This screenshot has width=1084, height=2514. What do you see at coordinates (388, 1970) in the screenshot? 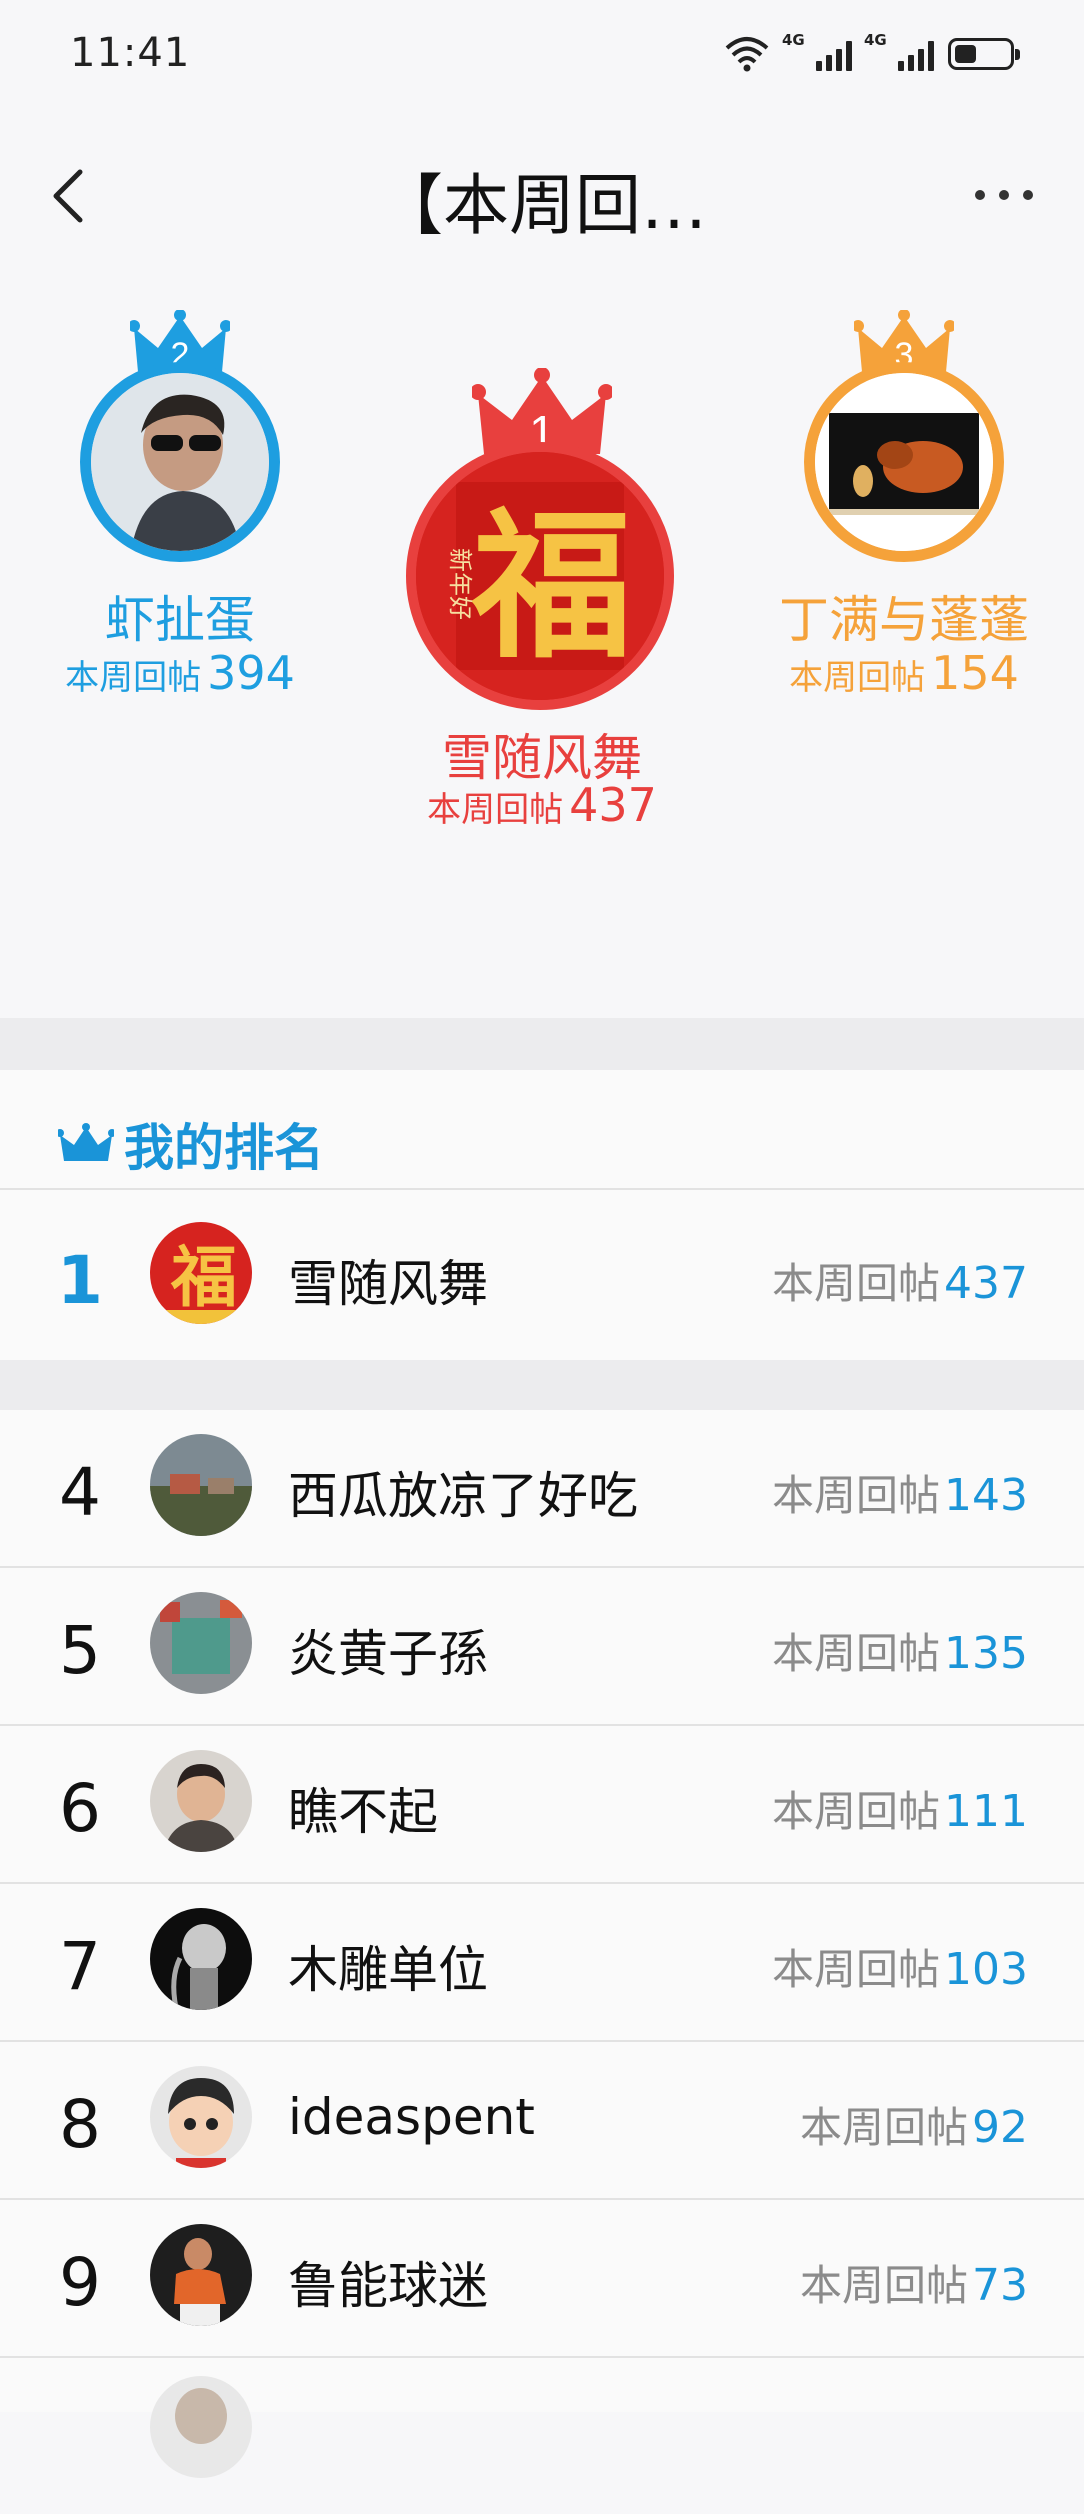
I see `user-name: 木雕单位` at bounding box center [388, 1970].